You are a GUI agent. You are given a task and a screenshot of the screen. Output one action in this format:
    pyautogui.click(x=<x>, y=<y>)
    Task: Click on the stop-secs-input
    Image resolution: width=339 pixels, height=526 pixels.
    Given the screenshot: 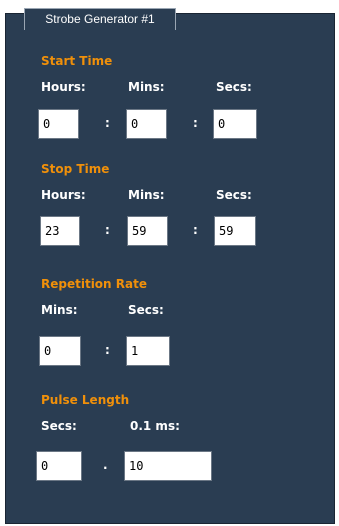 What is the action you would take?
    pyautogui.click(x=235, y=231)
    